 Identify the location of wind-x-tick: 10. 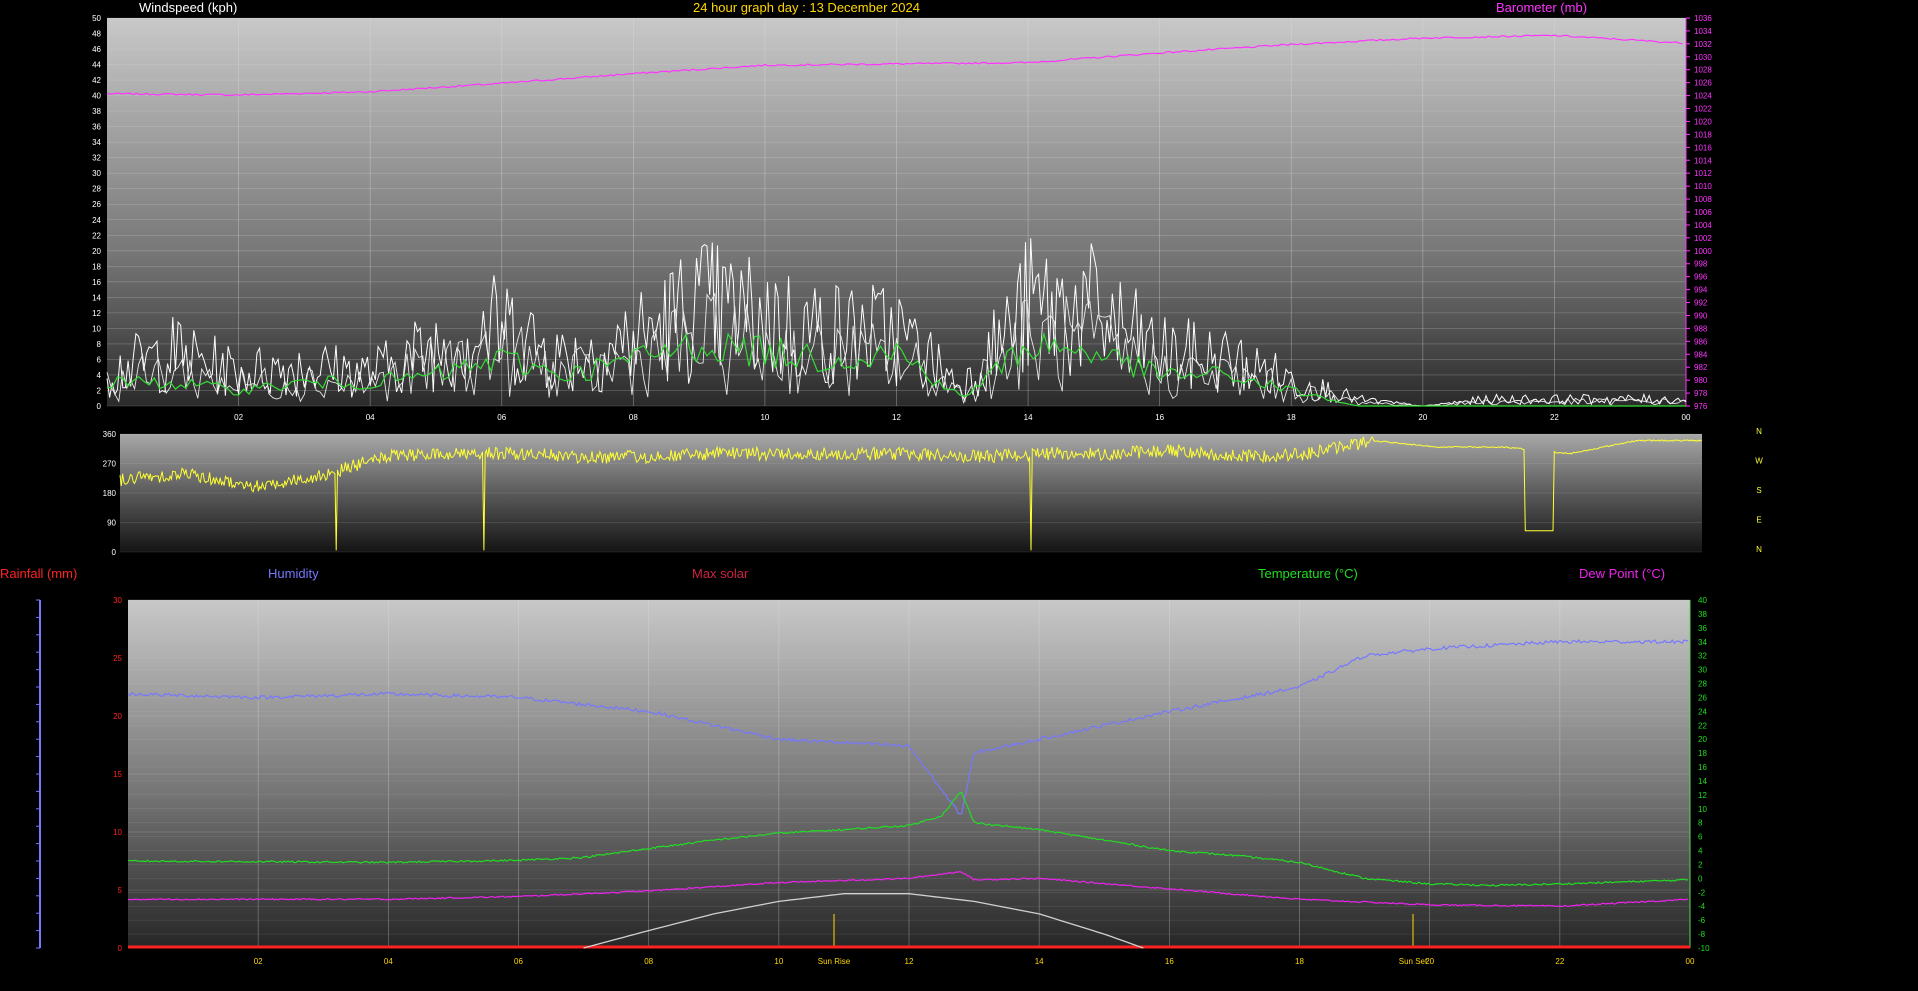
(764, 417).